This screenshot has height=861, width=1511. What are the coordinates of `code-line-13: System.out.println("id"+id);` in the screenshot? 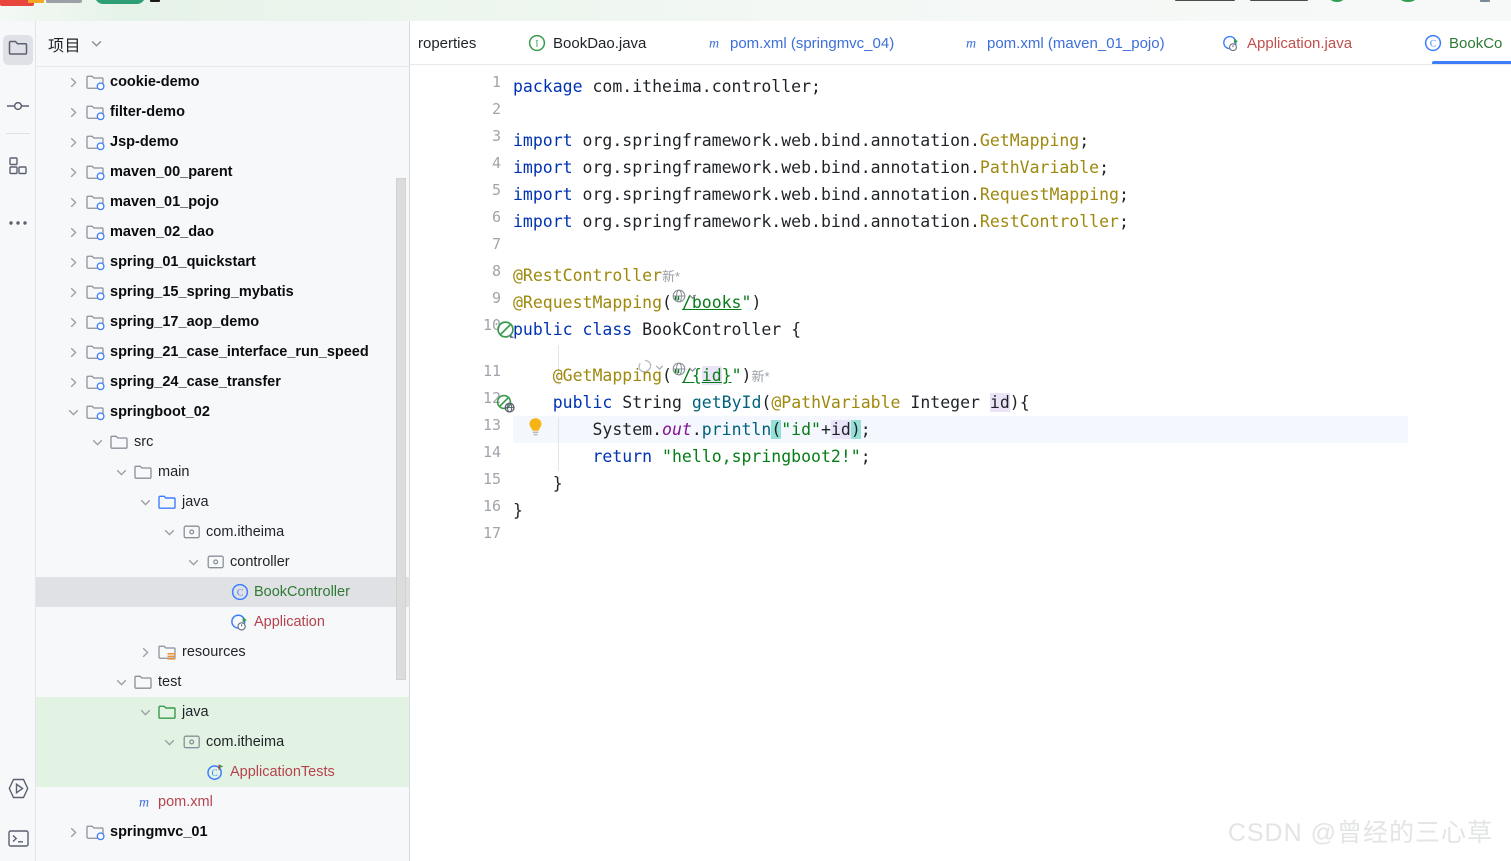 It's located at (692, 429).